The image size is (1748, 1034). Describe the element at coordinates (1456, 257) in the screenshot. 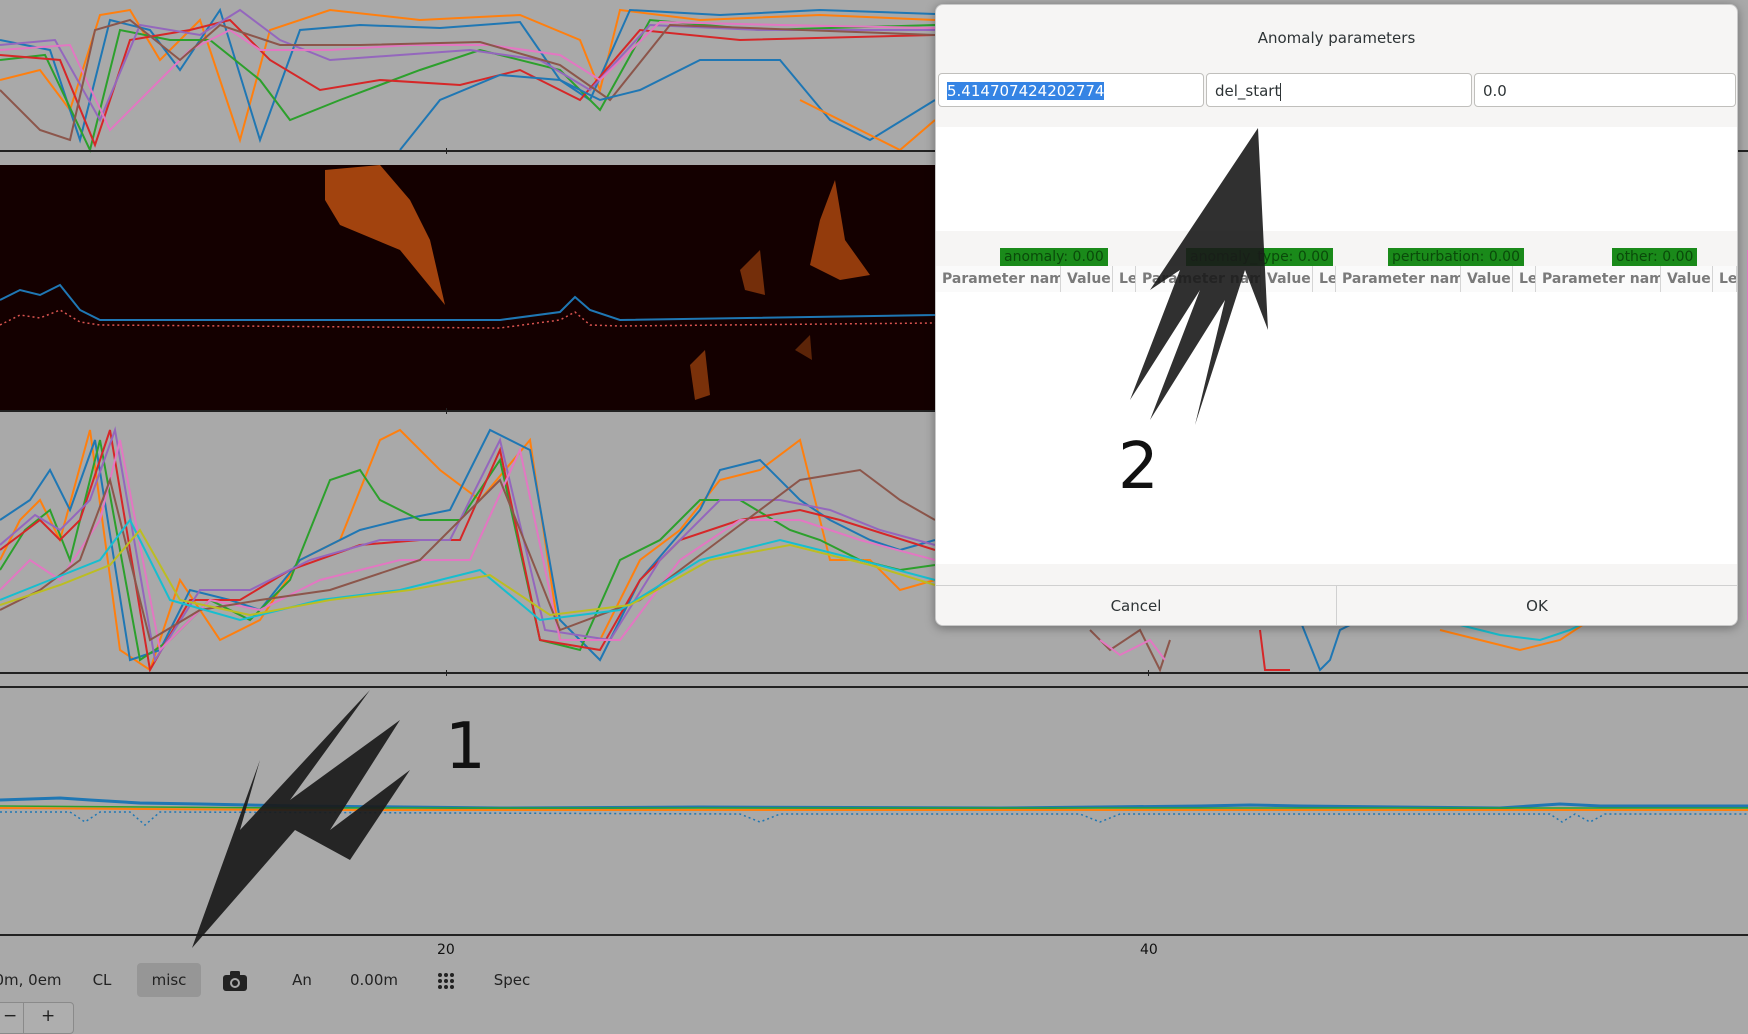

I see `badge-perturbation: perturbation: 0.00` at that location.